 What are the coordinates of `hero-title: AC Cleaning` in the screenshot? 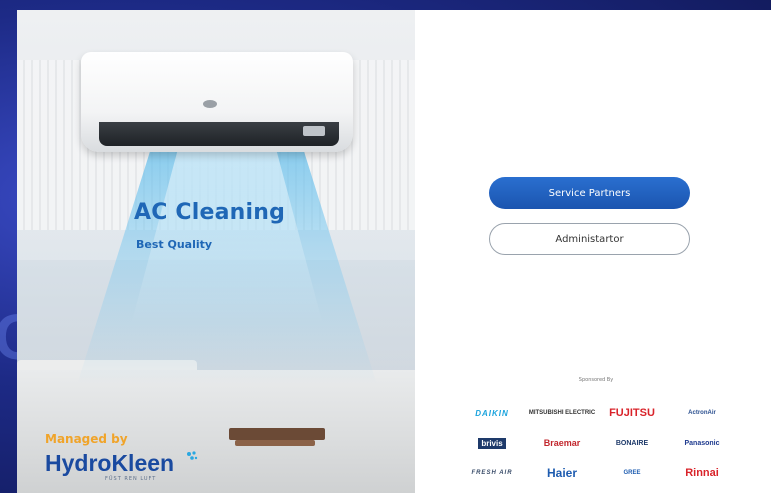 It's located at (210, 212).